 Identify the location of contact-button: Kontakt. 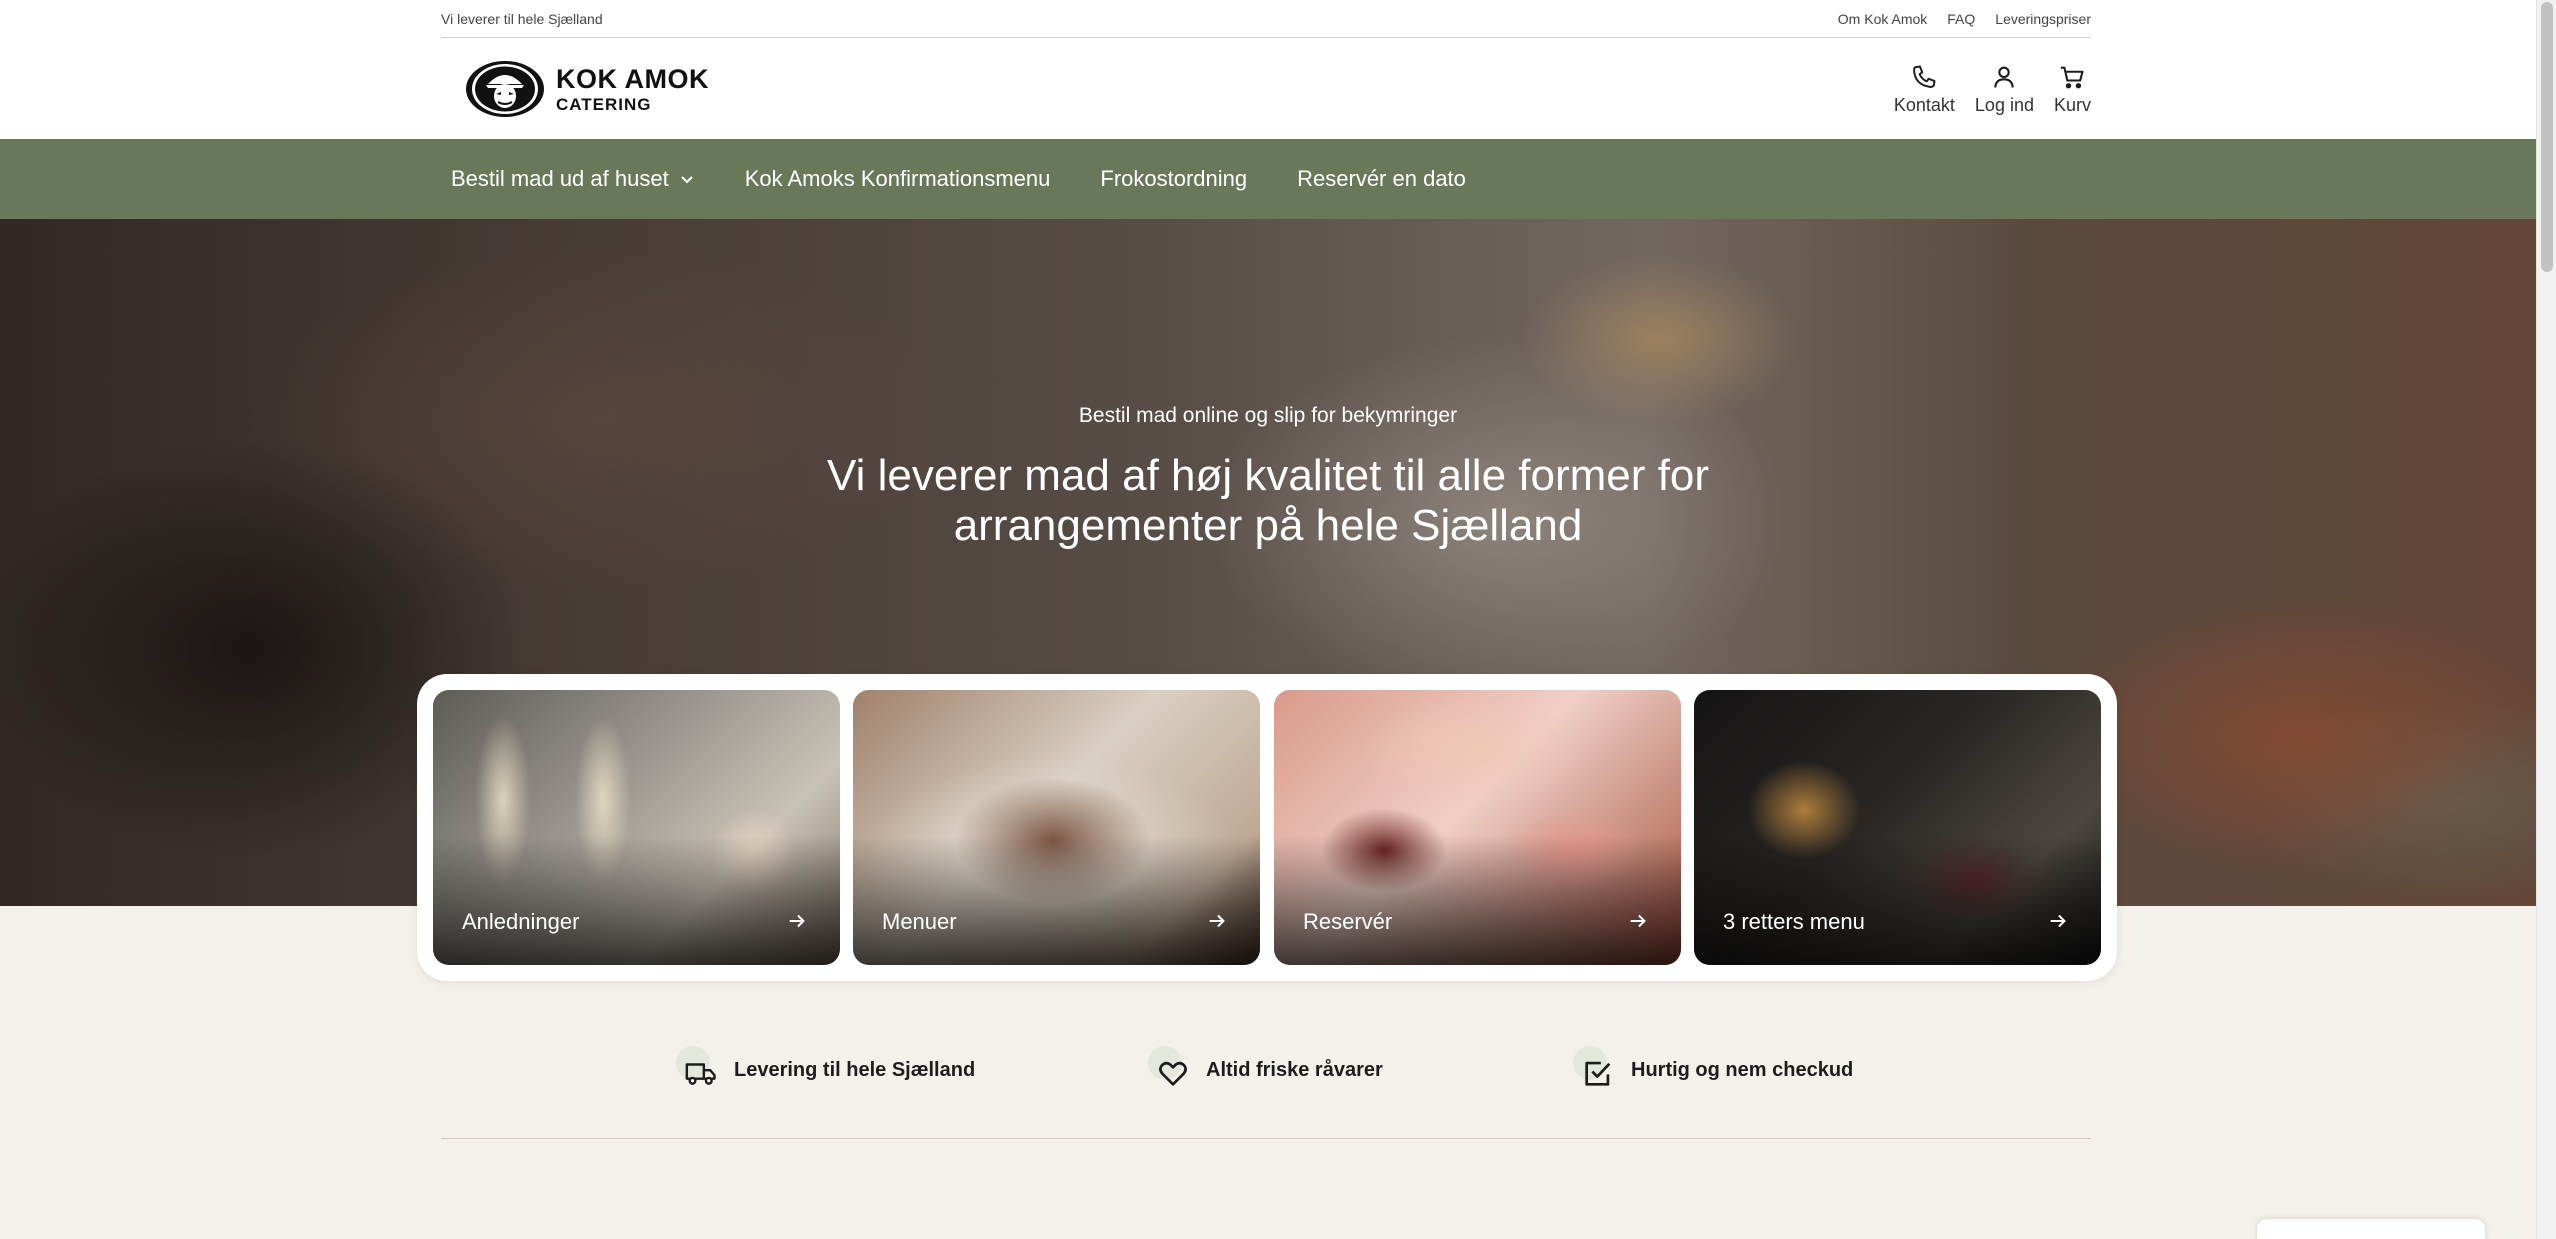
(1924, 89).